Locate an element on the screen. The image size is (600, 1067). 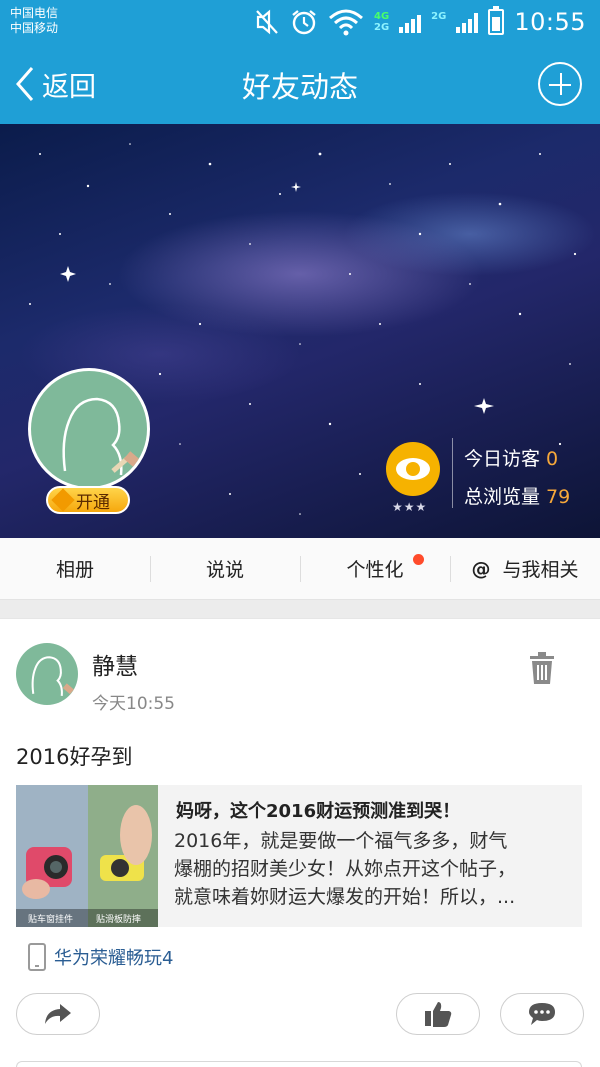
clock: 10:55 is located at coordinates (550, 22).